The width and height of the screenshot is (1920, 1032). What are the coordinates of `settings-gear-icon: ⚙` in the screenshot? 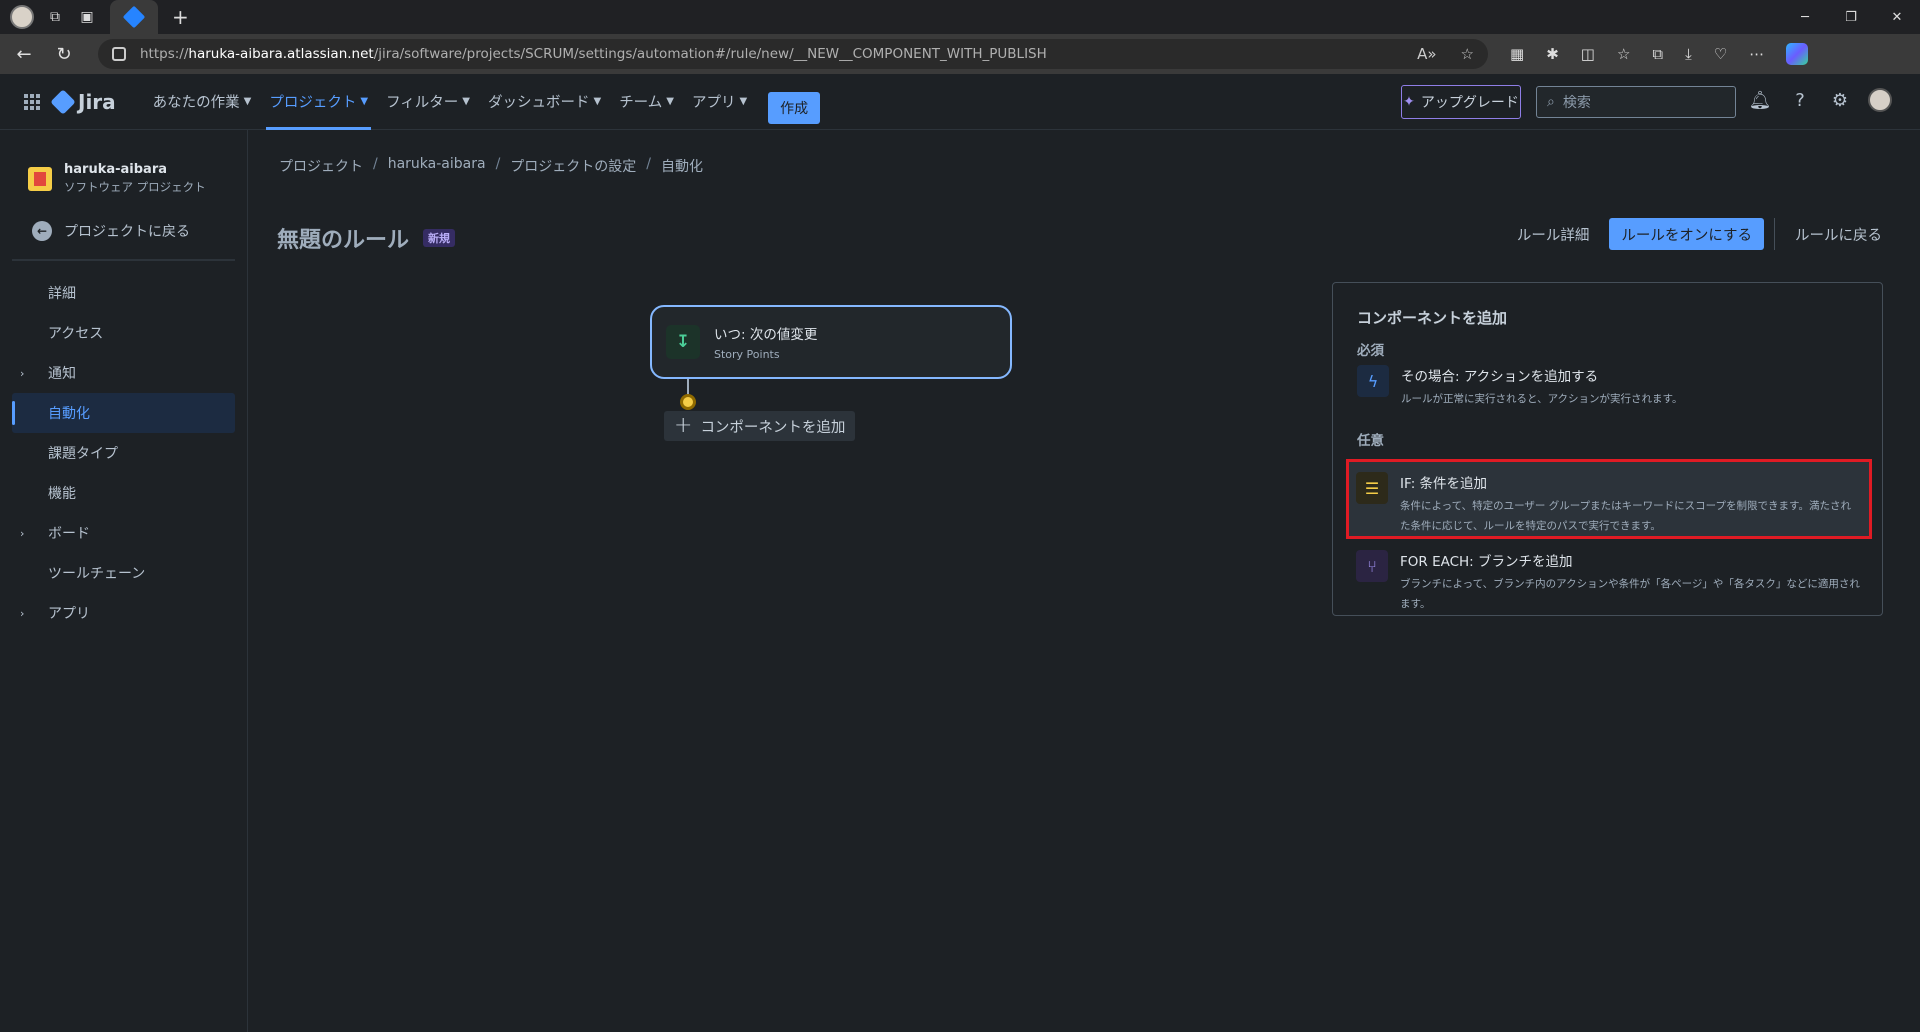 It's located at (1840, 100).